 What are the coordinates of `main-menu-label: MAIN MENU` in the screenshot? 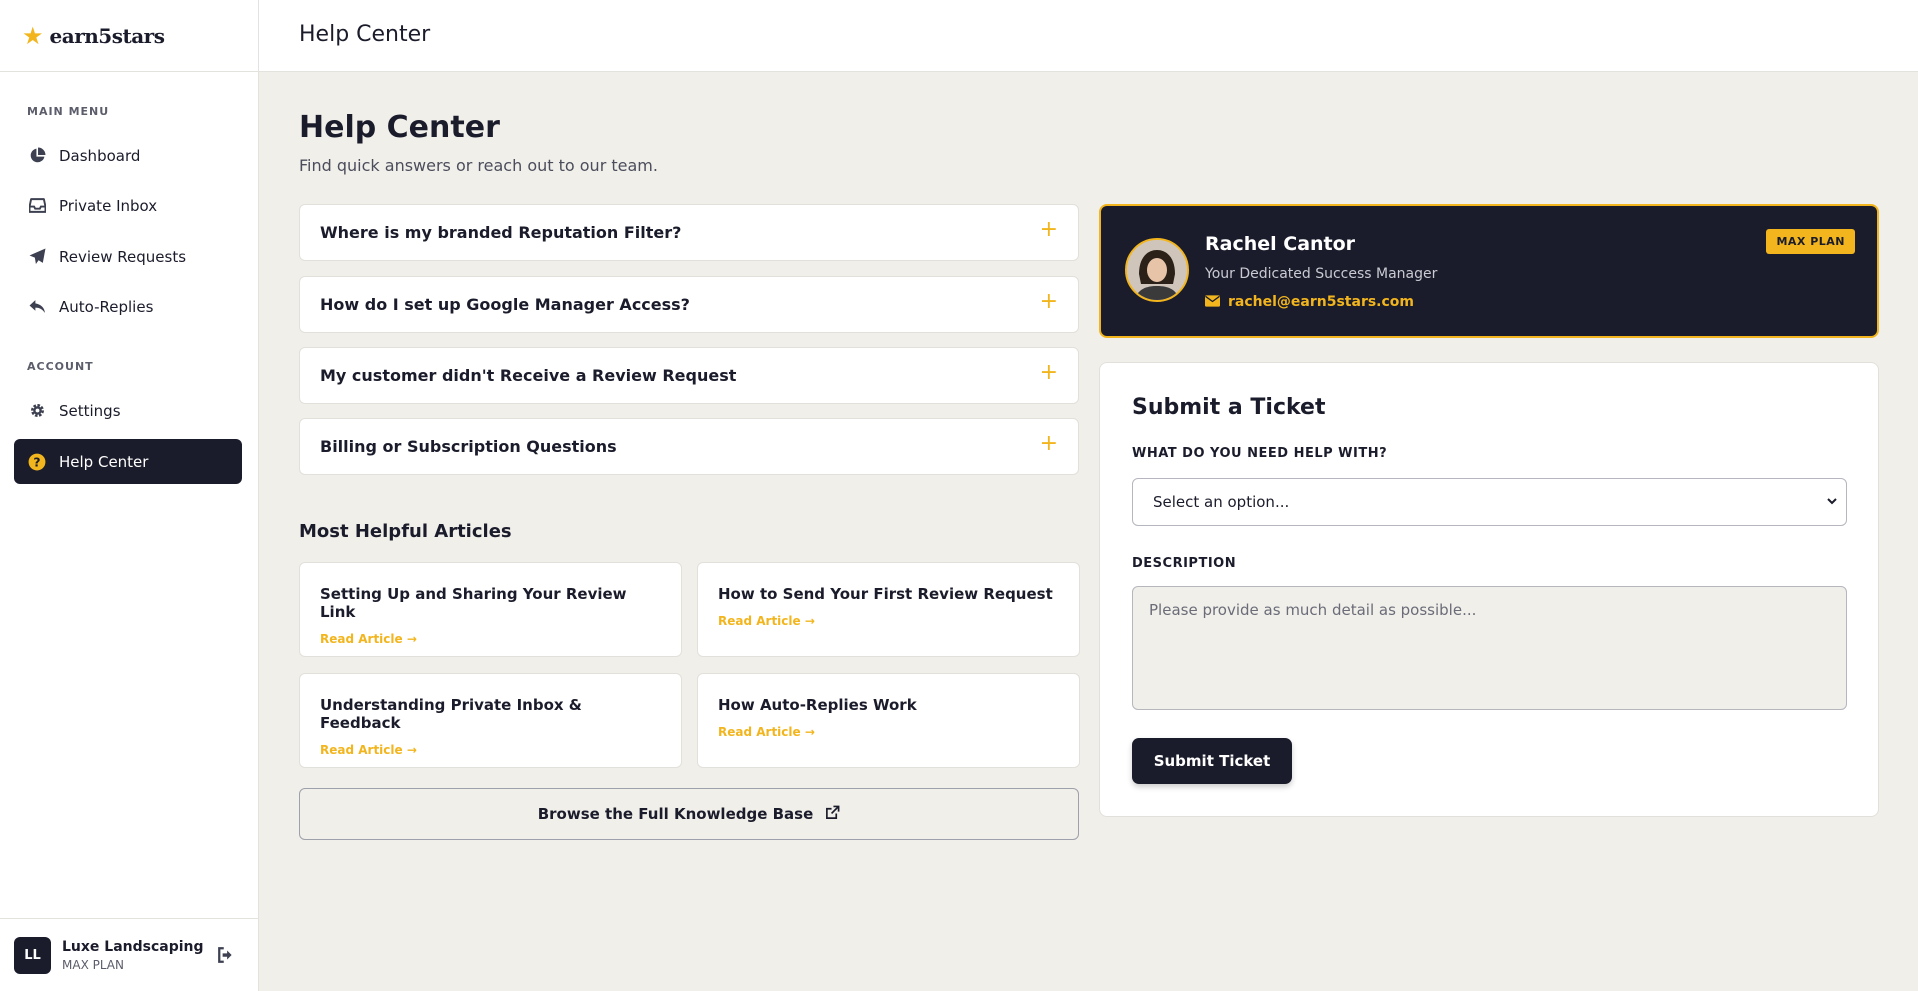 It's located at (68, 111).